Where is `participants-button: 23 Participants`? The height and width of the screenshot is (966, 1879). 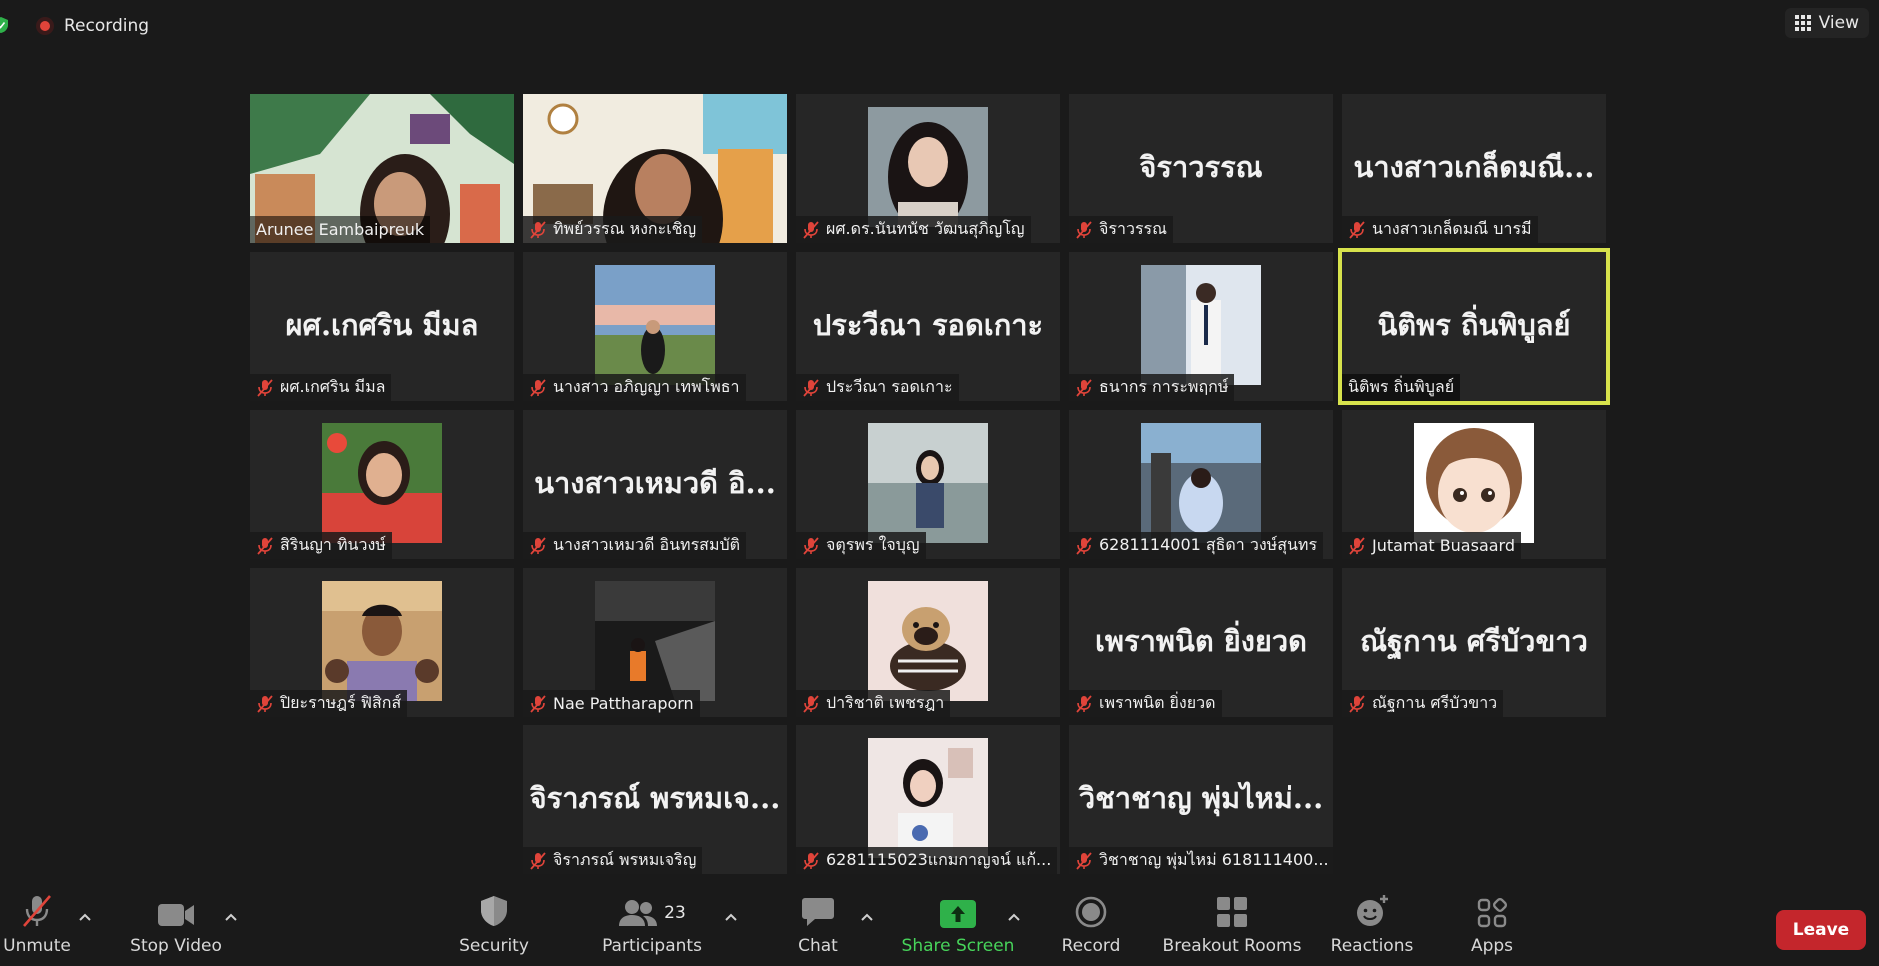 participants-button: 23 Participants is located at coordinates (652, 926).